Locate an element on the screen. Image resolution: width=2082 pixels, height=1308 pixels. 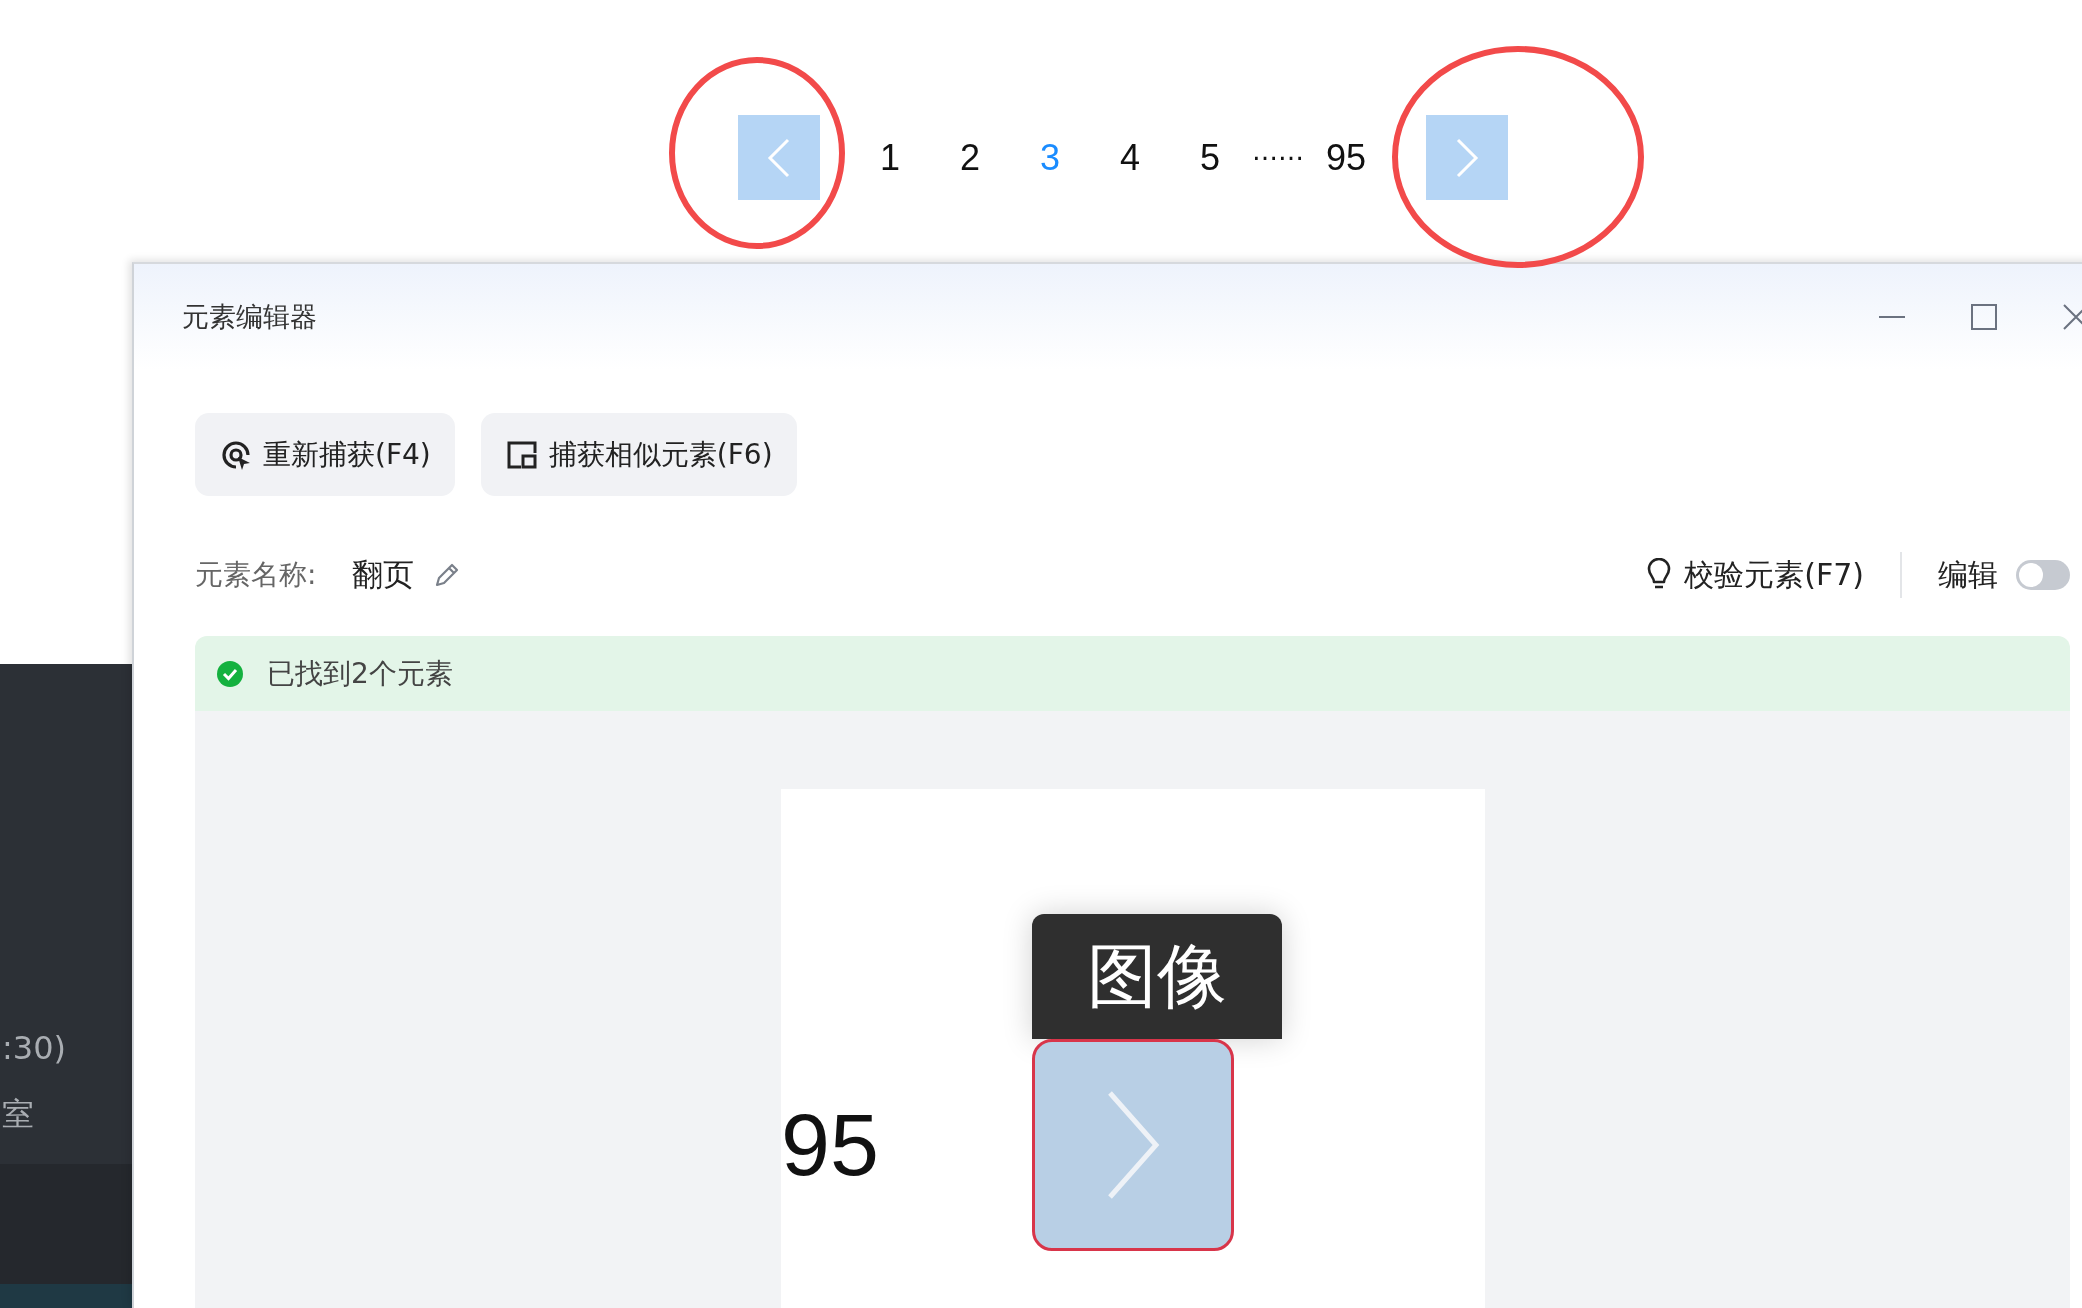
field-label: 元素名称: is located at coordinates (256, 575).